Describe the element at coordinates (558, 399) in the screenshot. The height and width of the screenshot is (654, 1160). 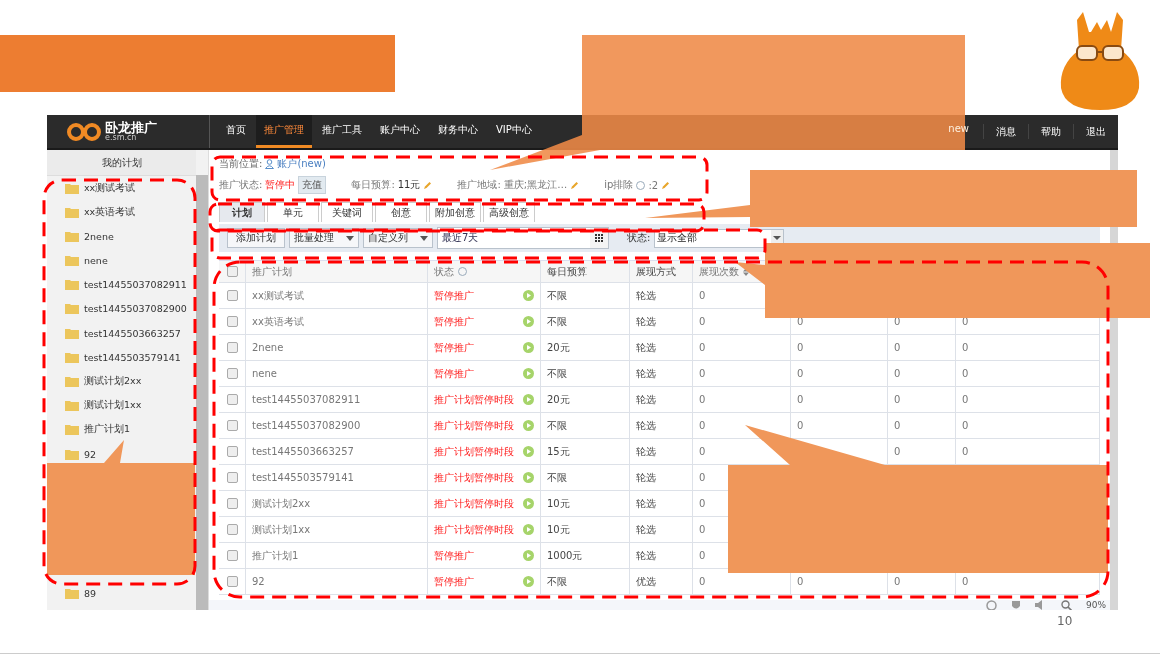
I see `table-cell: 20元` at that location.